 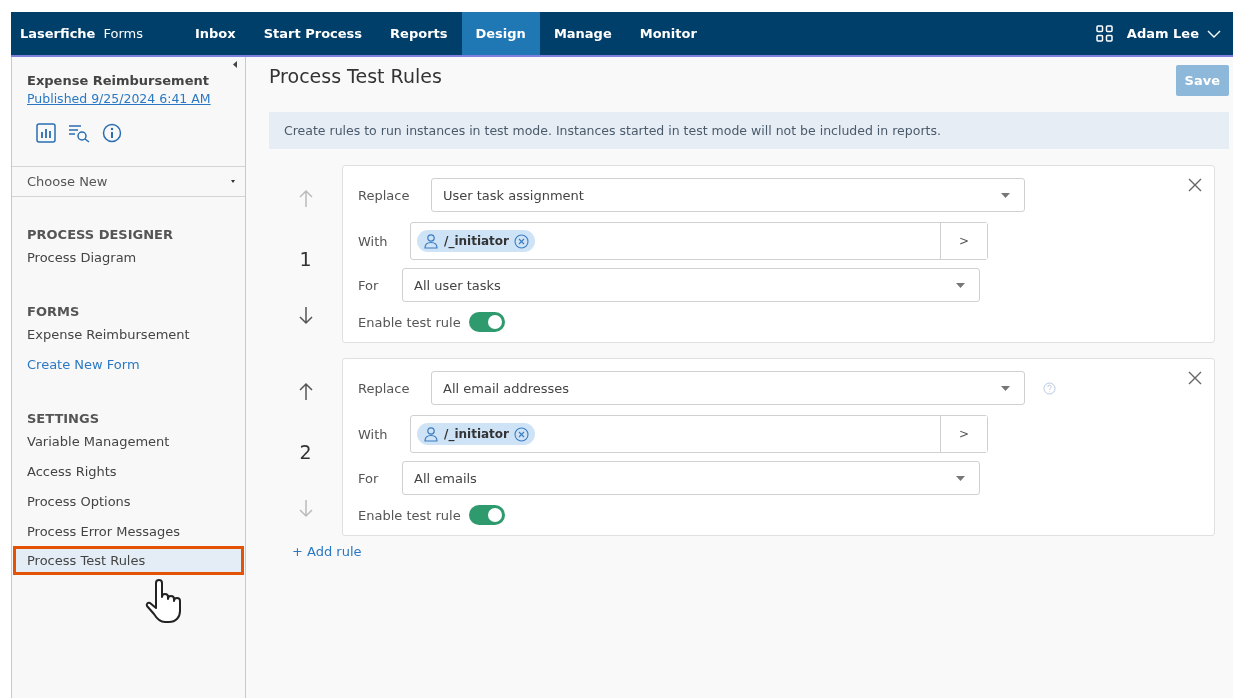 I want to click on info-banner: Create rules to run instances in test mode. Instances started in test mode will not be included in reports., so click(x=749, y=130).